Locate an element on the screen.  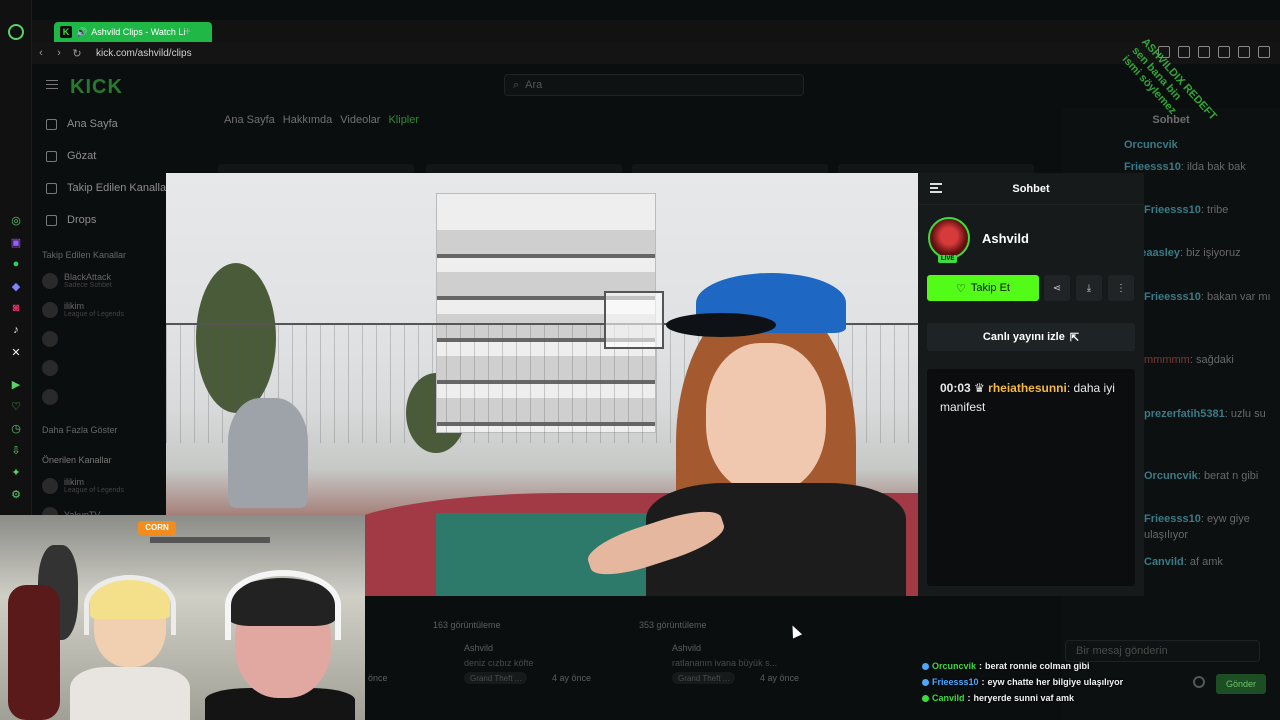
hamburger-icon is located at coordinates (52, 84).